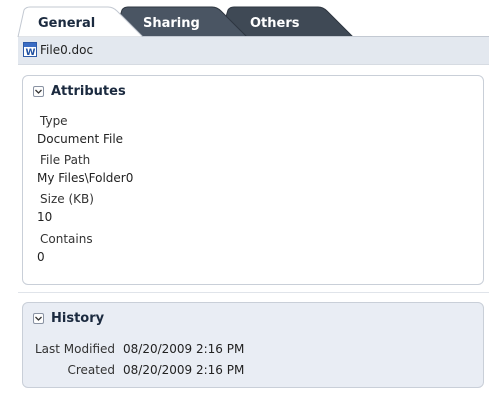  What do you see at coordinates (88, 91) in the screenshot?
I see `attributes-title: Attributes` at bounding box center [88, 91].